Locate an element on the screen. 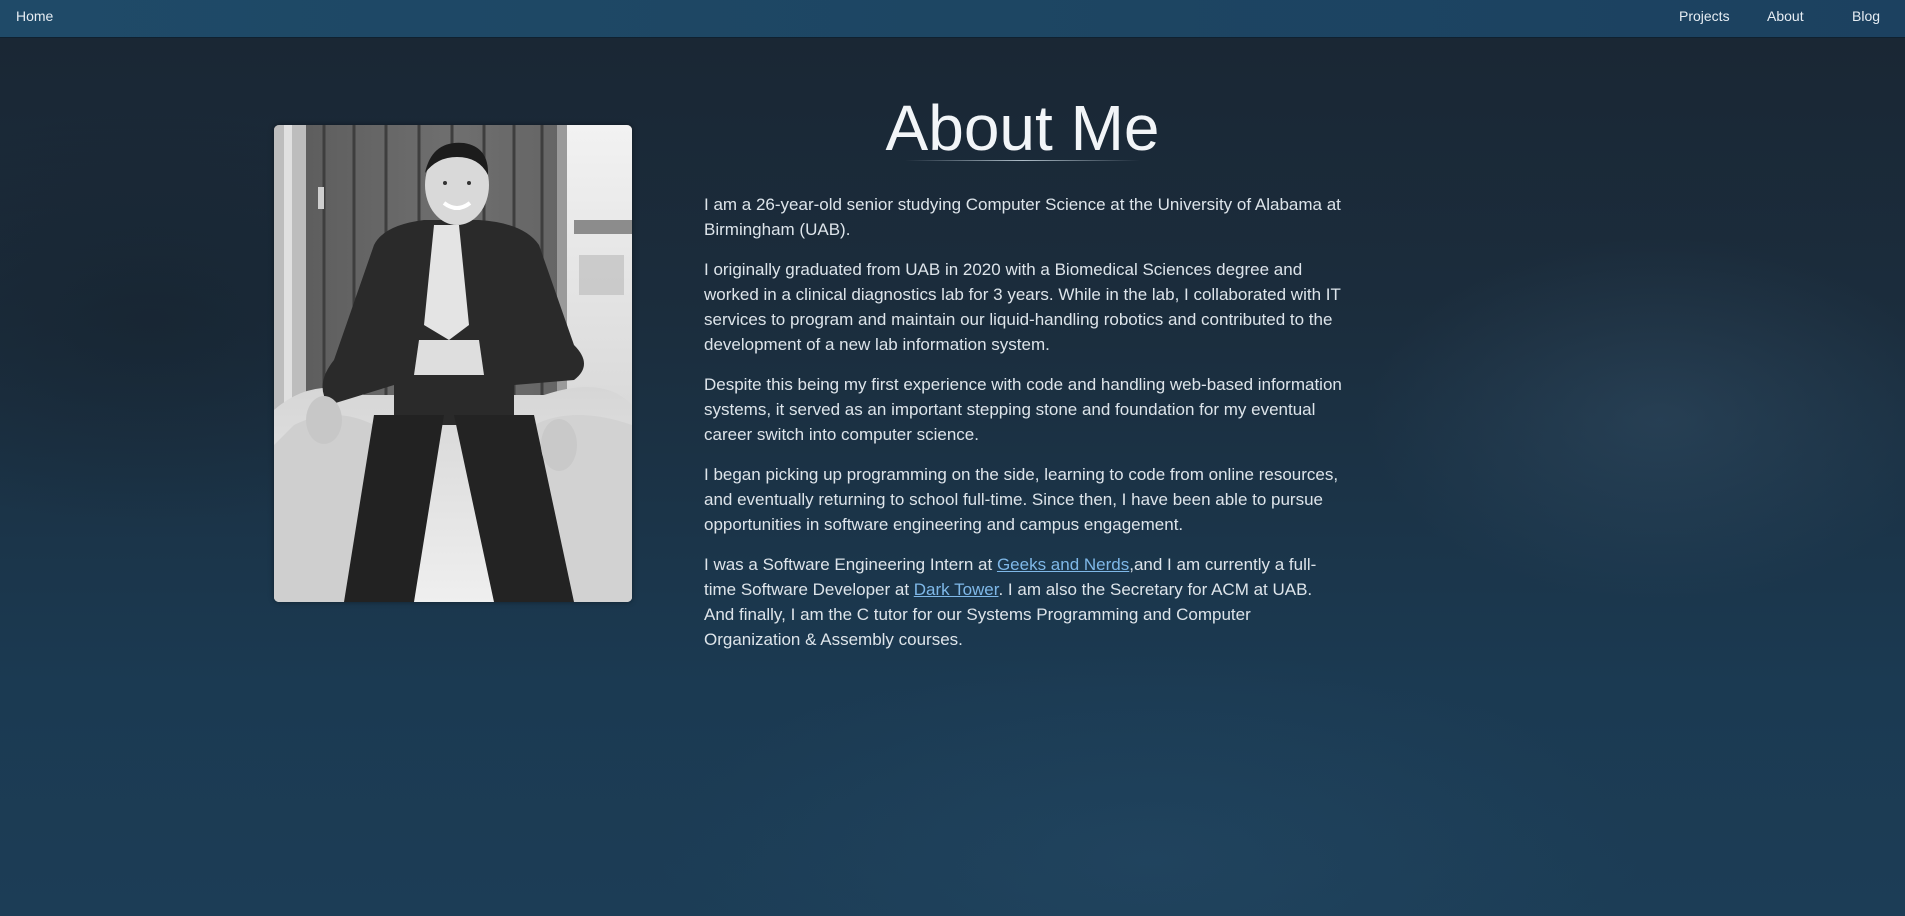 The height and width of the screenshot is (916, 1905). nav-blog-link: Blog is located at coordinates (1866, 16).